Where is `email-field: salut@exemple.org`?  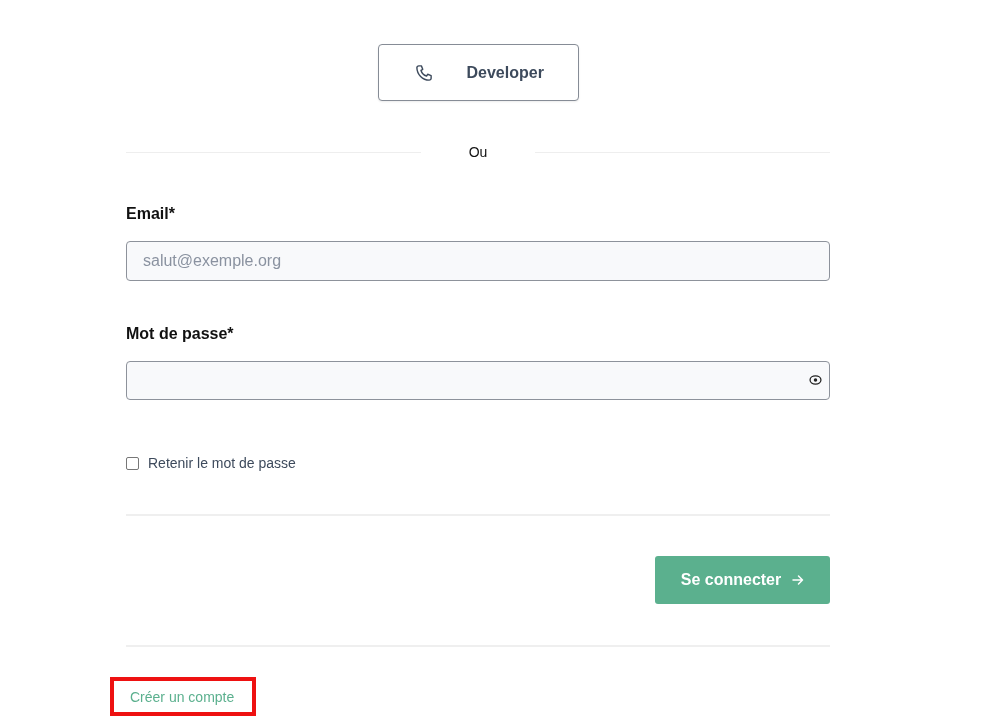
email-field: salut@exemple.org is located at coordinates (478, 261).